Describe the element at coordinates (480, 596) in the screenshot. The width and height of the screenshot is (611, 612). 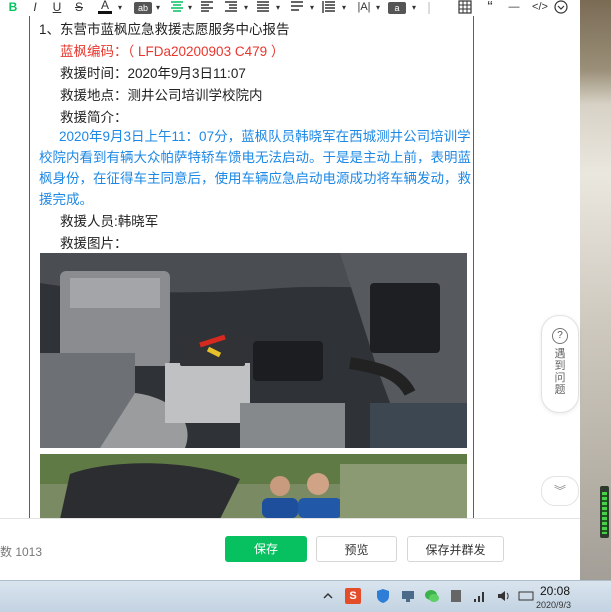
I see `signal-icon` at that location.